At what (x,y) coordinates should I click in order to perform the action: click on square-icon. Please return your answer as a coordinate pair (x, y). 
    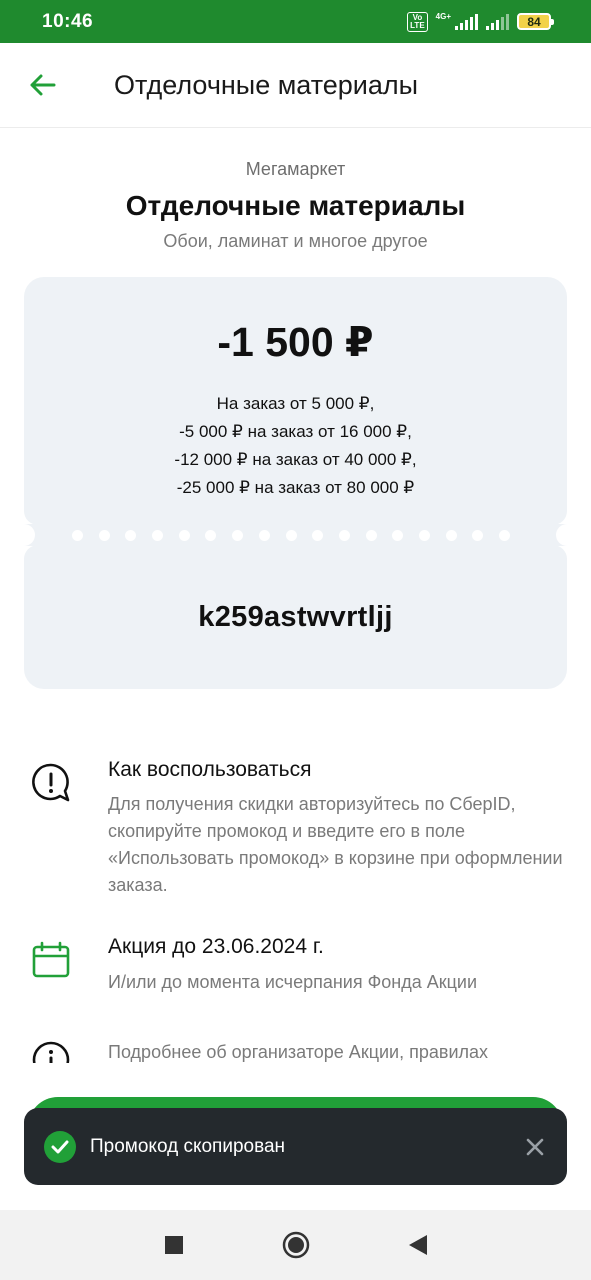
    Looking at the image, I should click on (173, 1245).